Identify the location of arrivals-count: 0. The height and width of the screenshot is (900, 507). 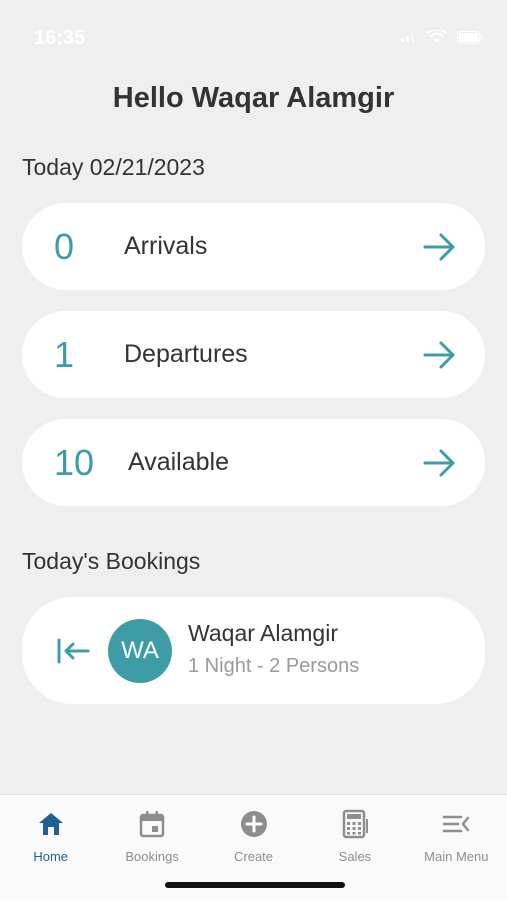
(64, 246).